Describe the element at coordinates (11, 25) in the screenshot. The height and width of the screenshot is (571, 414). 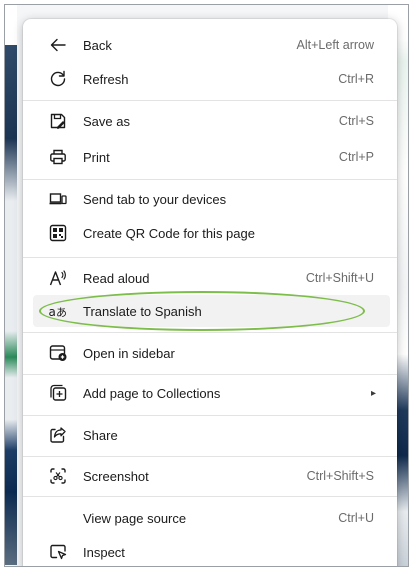
I see `background-page-left-top` at that location.